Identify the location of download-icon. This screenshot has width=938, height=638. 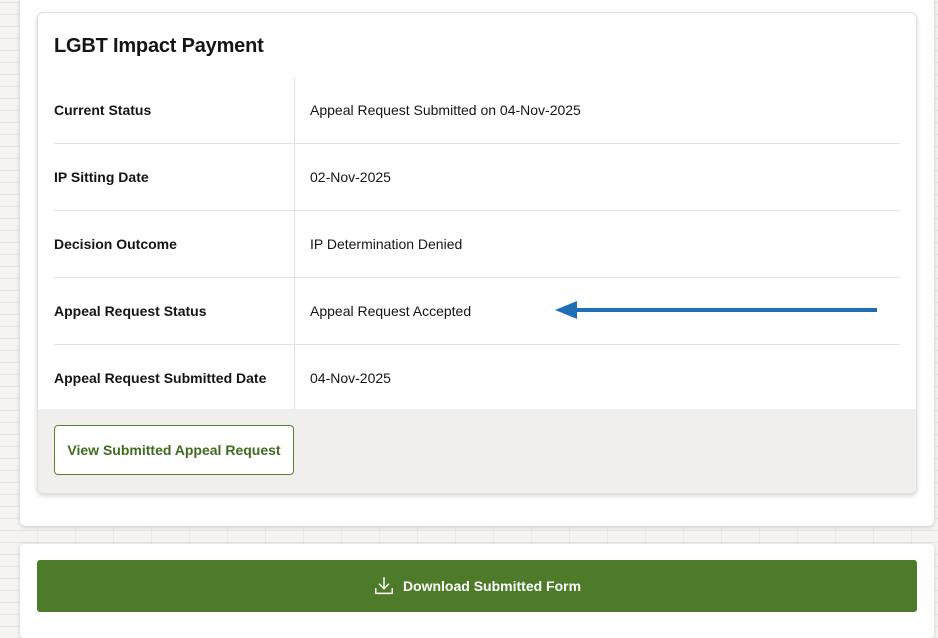
(383, 586).